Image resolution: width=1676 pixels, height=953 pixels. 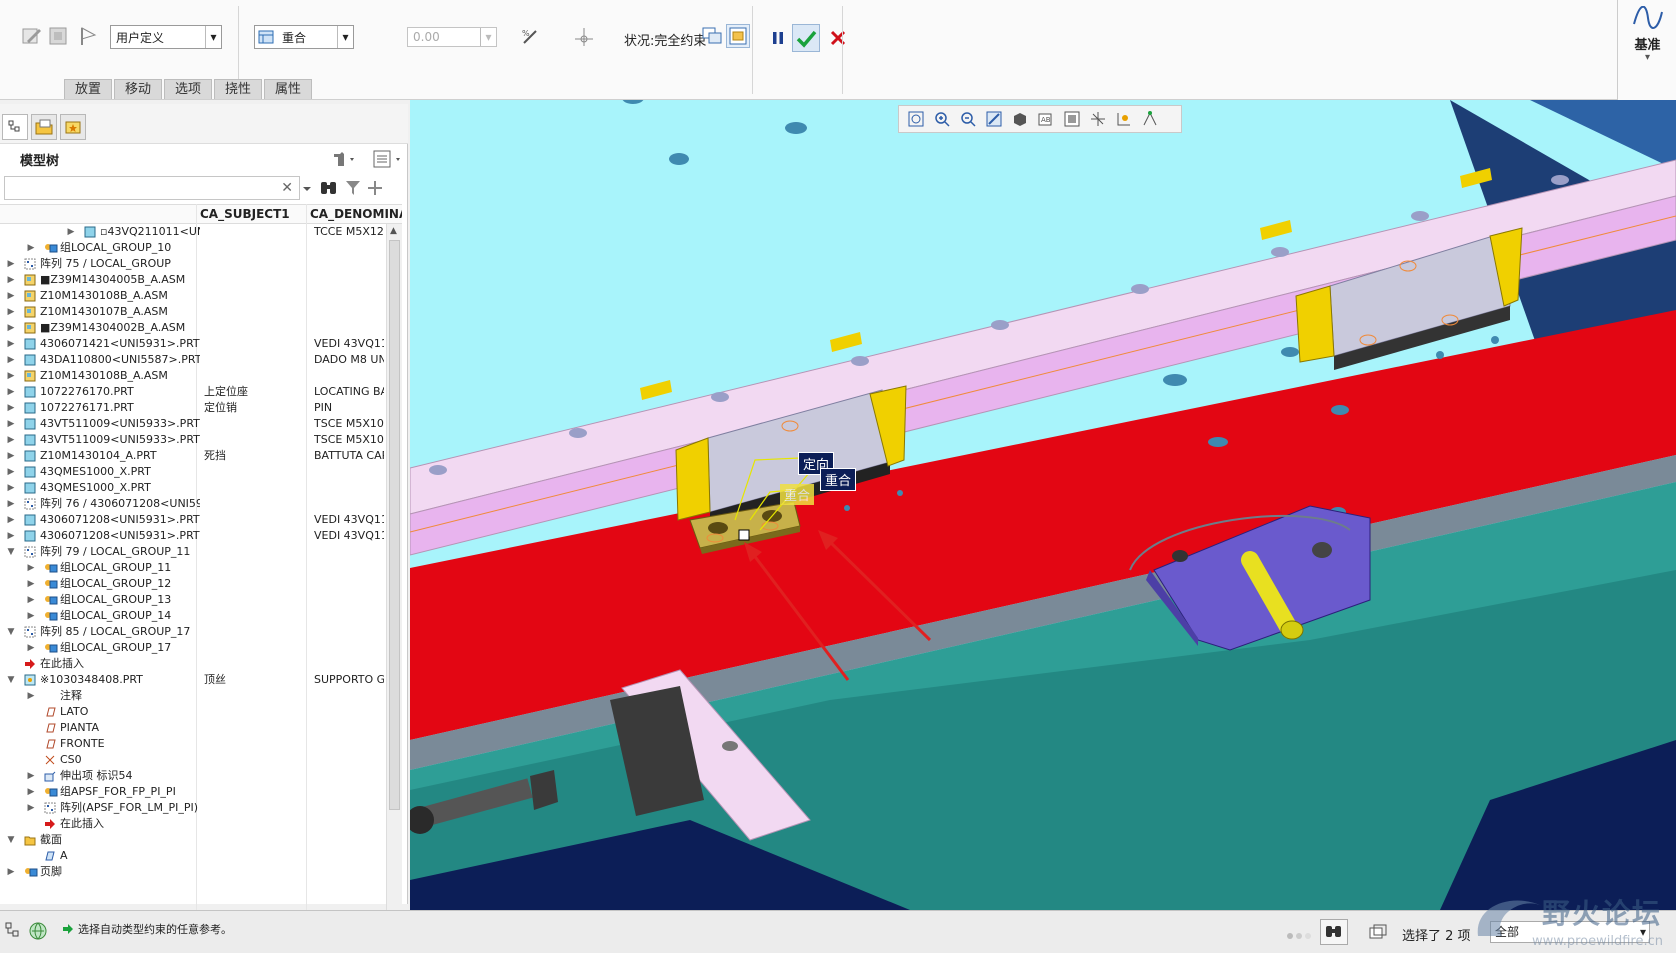 What do you see at coordinates (58, 36) in the screenshot?
I see `display-component-icon` at bounding box center [58, 36].